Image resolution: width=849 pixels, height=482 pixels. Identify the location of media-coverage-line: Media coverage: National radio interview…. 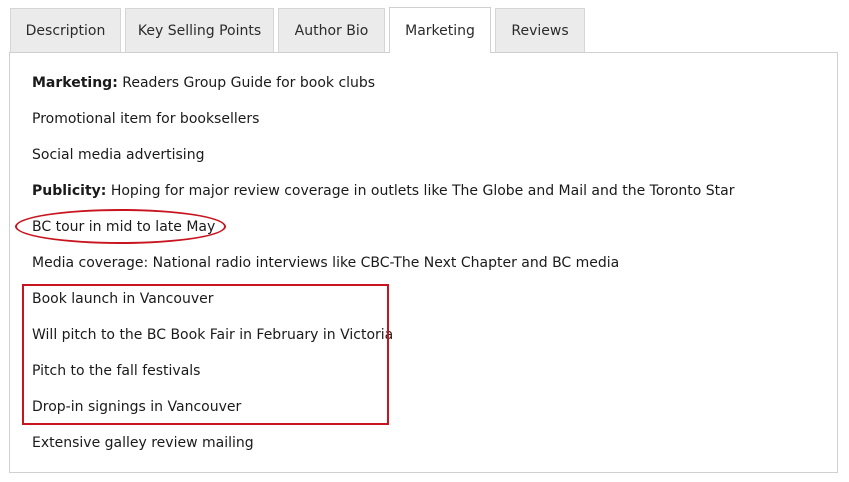
(326, 263).